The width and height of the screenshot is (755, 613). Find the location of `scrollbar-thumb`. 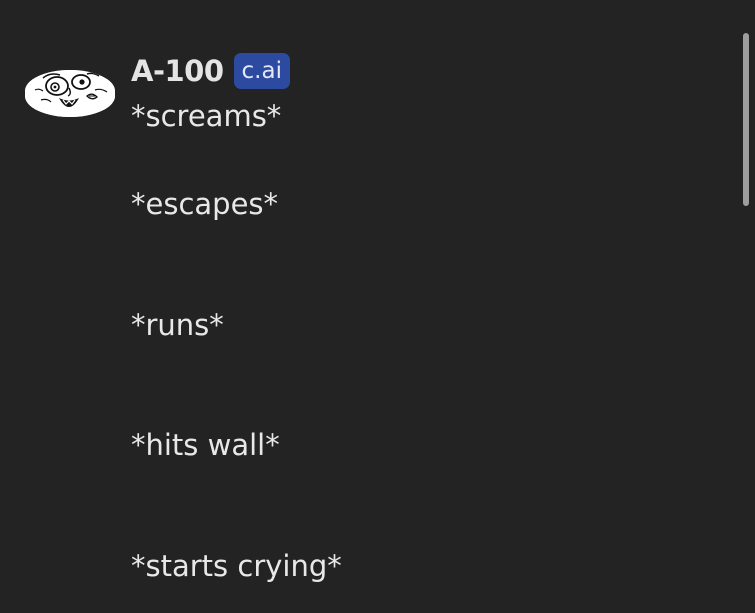

scrollbar-thumb is located at coordinates (746, 119).